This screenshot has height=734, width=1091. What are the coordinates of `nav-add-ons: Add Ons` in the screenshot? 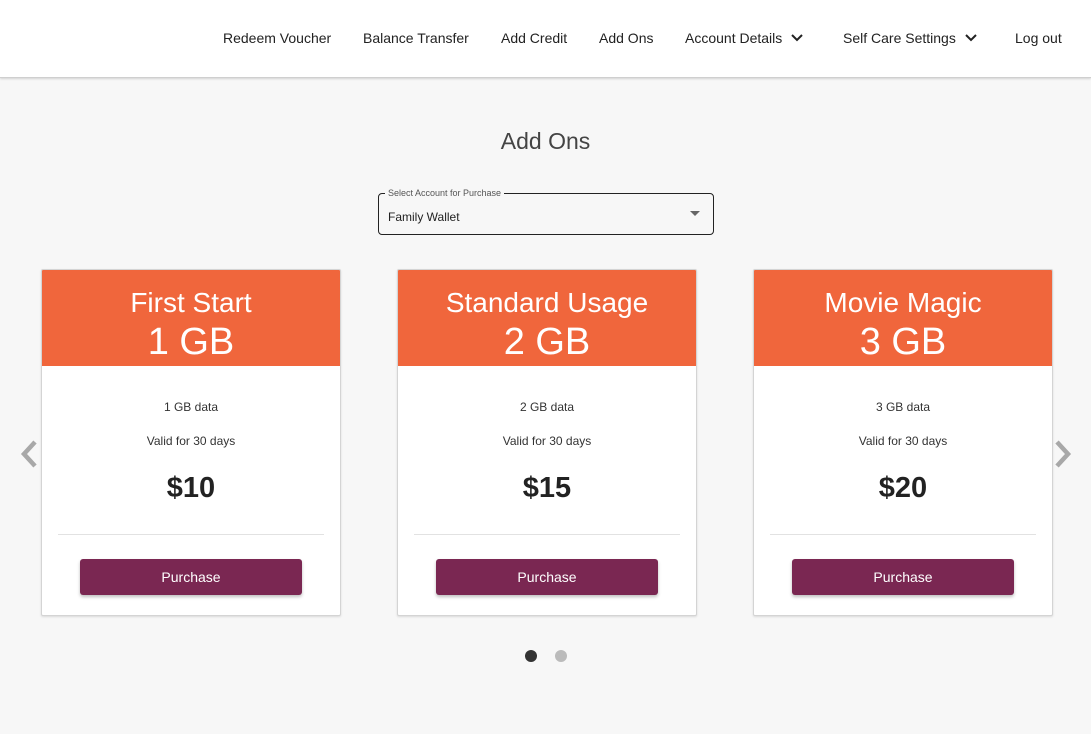 It's located at (626, 38).